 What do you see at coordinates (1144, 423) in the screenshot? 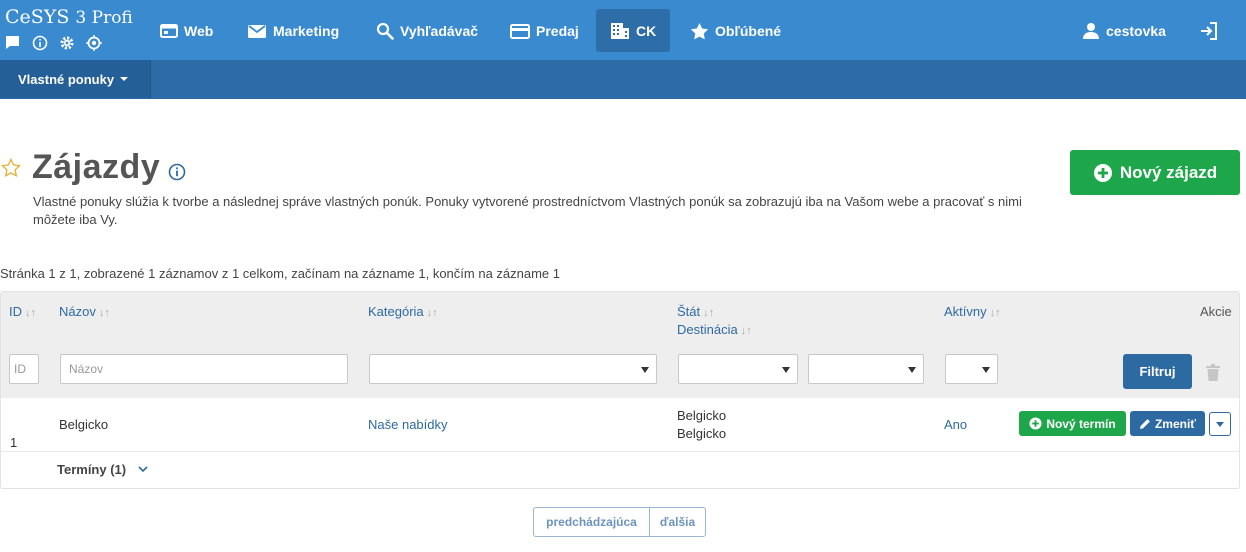
I see `pencil-icon` at bounding box center [1144, 423].